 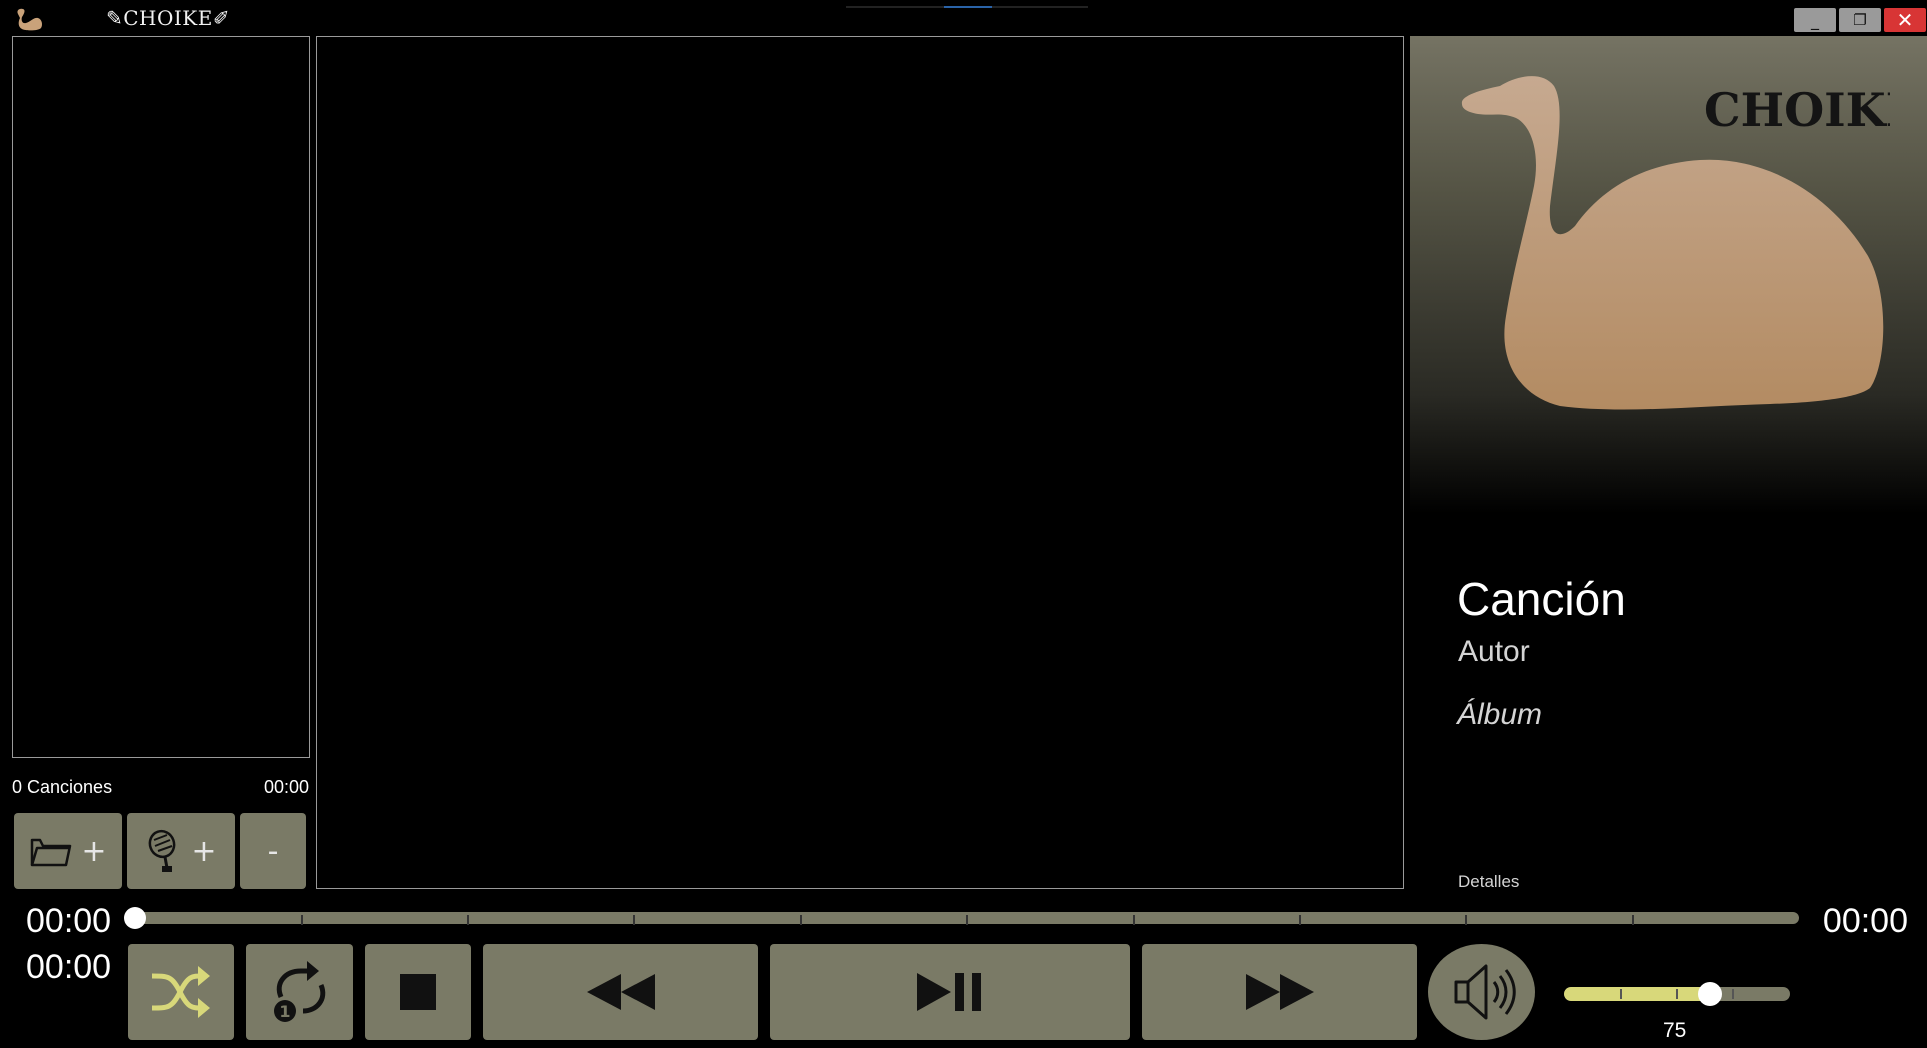 What do you see at coordinates (273, 851) in the screenshot?
I see `remove-button: -` at bounding box center [273, 851].